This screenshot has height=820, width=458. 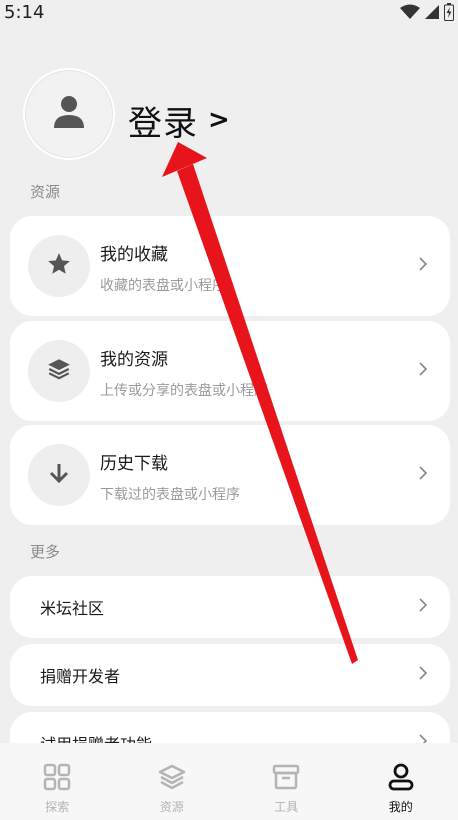 I want to click on card-favorites: 我的收藏 收藏的表盘或小程序, so click(x=230, y=266).